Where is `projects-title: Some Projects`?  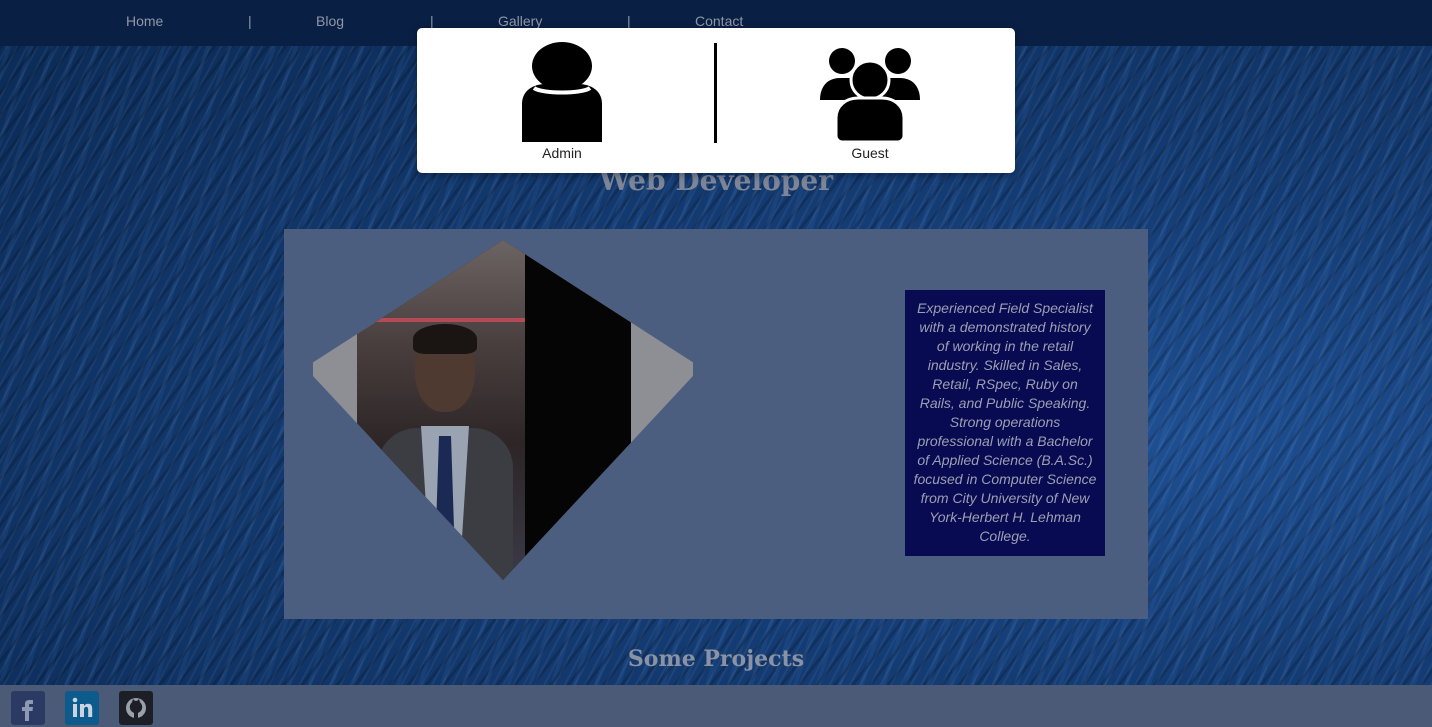
projects-title: Some Projects is located at coordinates (716, 659).